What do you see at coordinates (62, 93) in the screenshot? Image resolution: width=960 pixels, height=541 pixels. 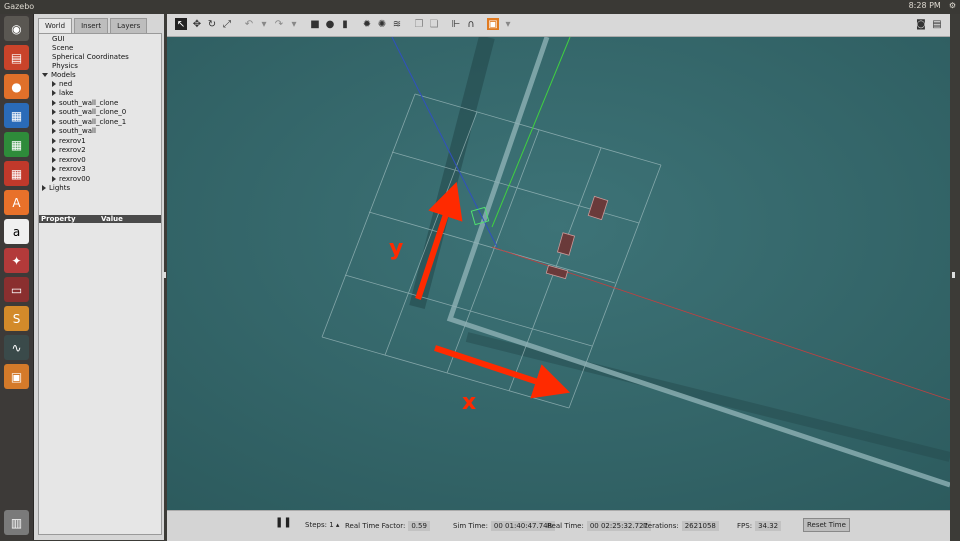 I see `tree-item-model: lake` at bounding box center [62, 93].